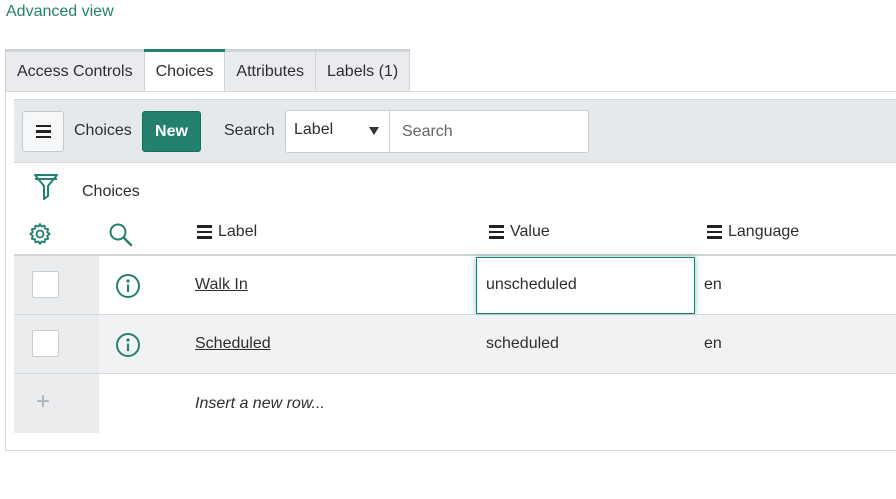 This screenshot has width=896, height=499. What do you see at coordinates (121, 237) in the screenshot?
I see `search-icon` at bounding box center [121, 237].